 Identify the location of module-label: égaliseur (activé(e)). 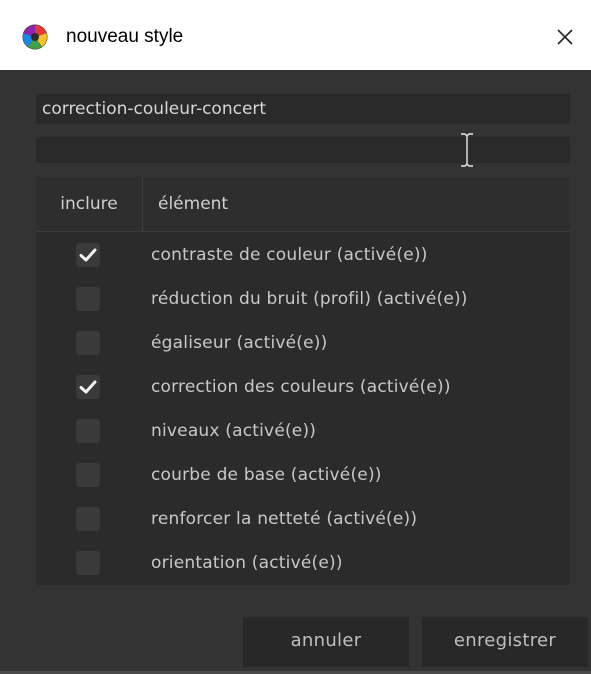
(239, 343).